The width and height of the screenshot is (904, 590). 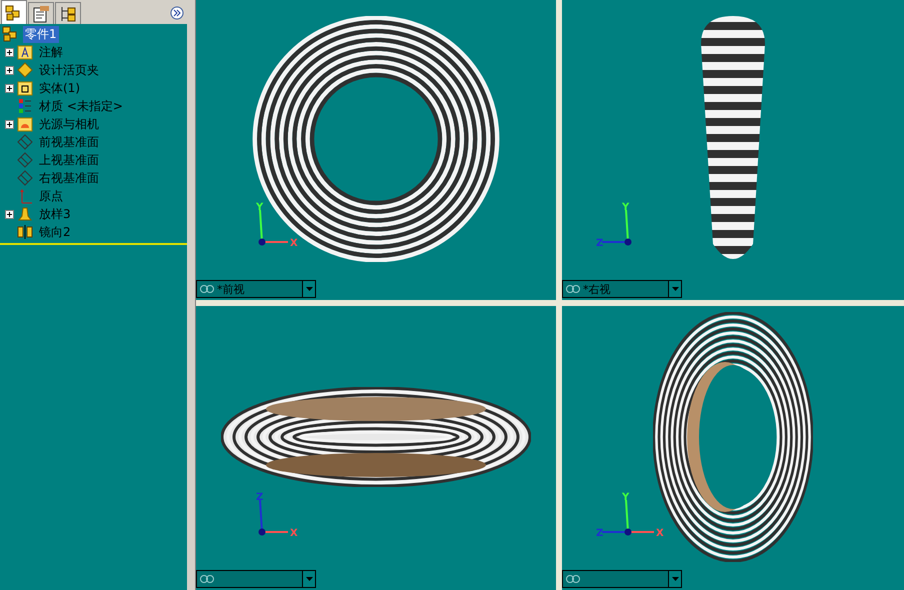 I want to click on document-icon, so click(x=41, y=13).